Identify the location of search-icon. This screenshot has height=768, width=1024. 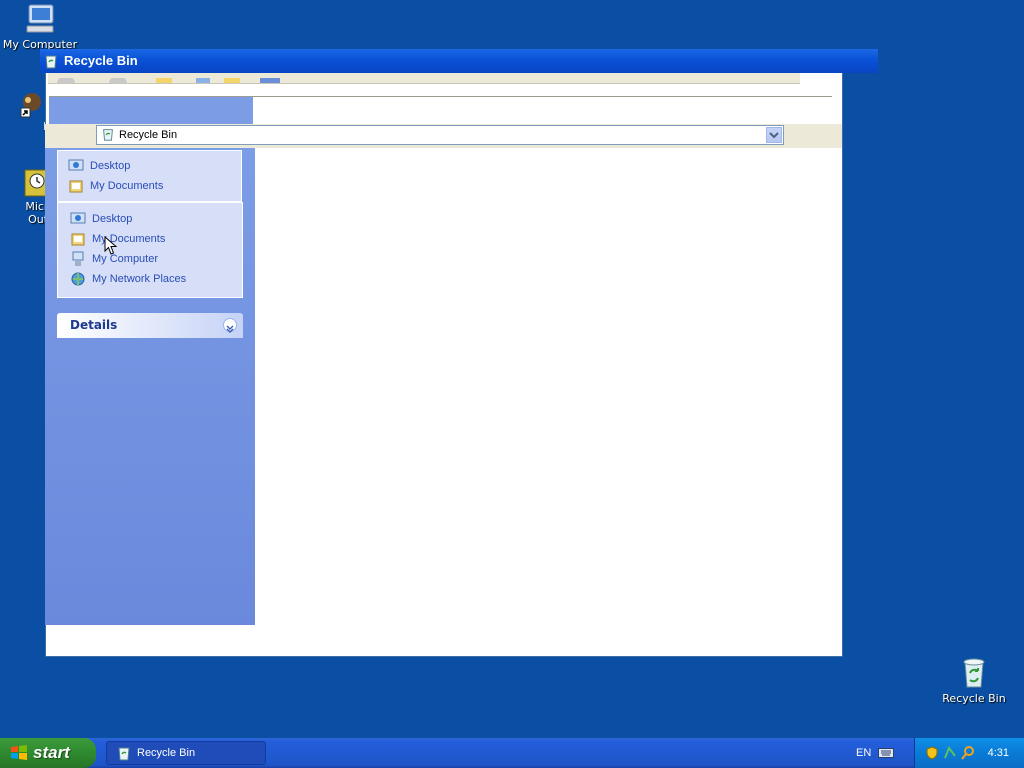
(968, 753).